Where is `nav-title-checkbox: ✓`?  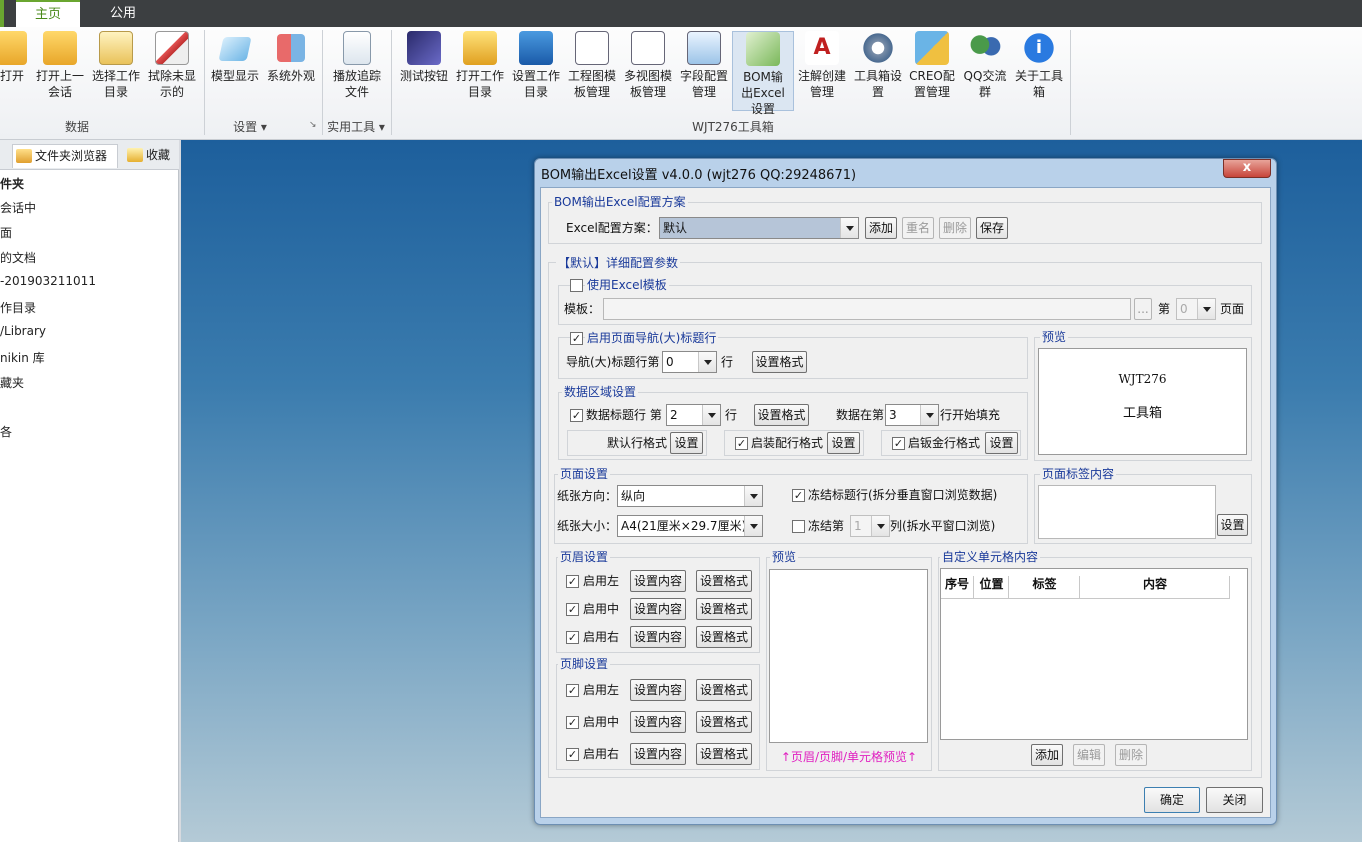
nav-title-checkbox: ✓ is located at coordinates (576, 338).